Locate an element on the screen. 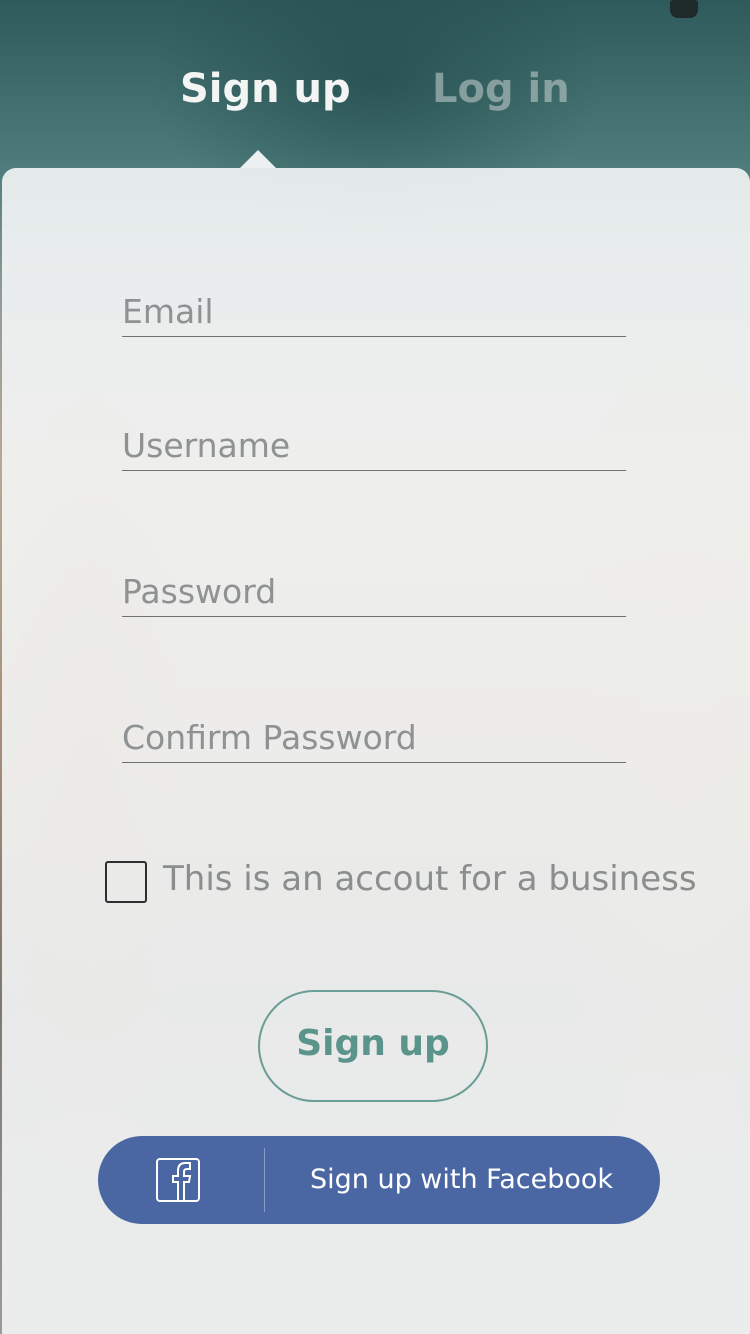 The width and height of the screenshot is (750, 1334). auth-tabs: Sign up Log in is located at coordinates (375, 90).